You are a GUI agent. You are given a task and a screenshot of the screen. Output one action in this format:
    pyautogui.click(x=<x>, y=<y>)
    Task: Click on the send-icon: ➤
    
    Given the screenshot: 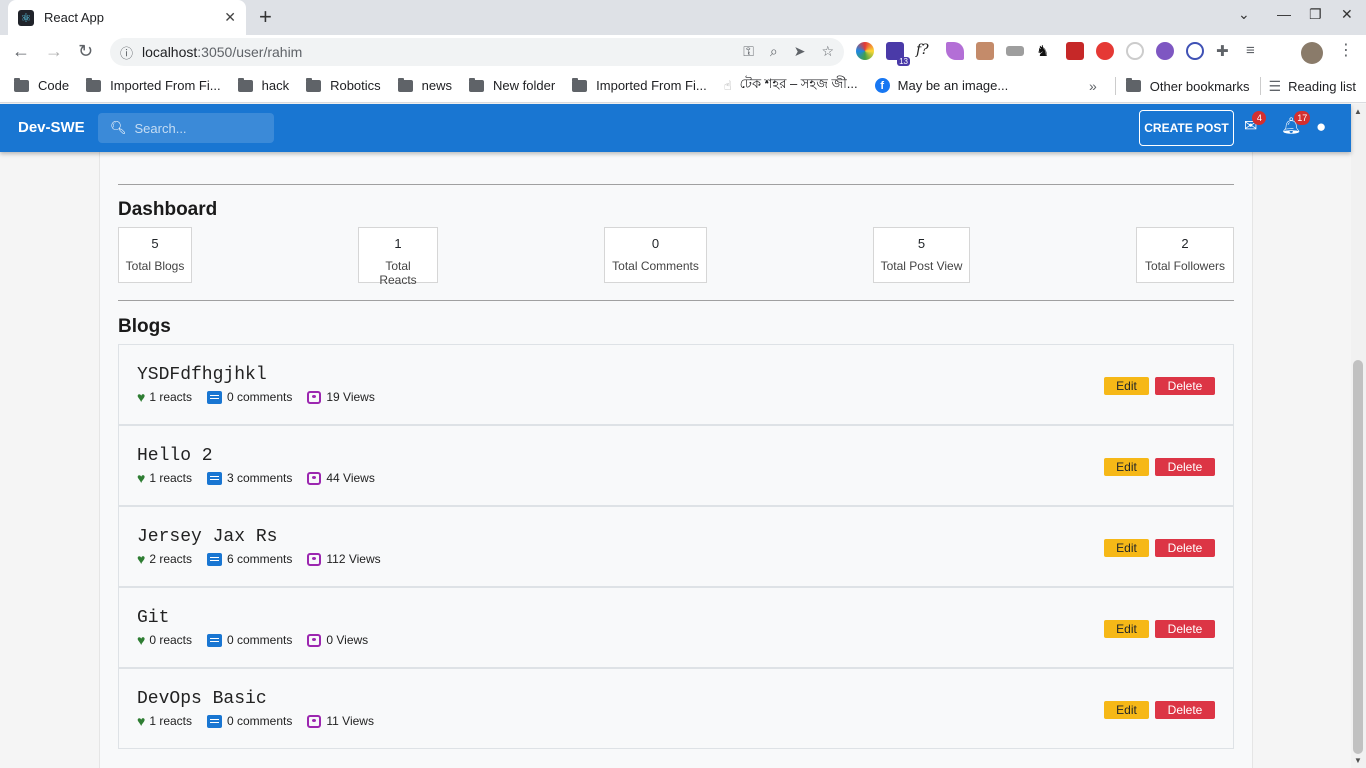 What is the action you would take?
    pyautogui.click(x=800, y=51)
    